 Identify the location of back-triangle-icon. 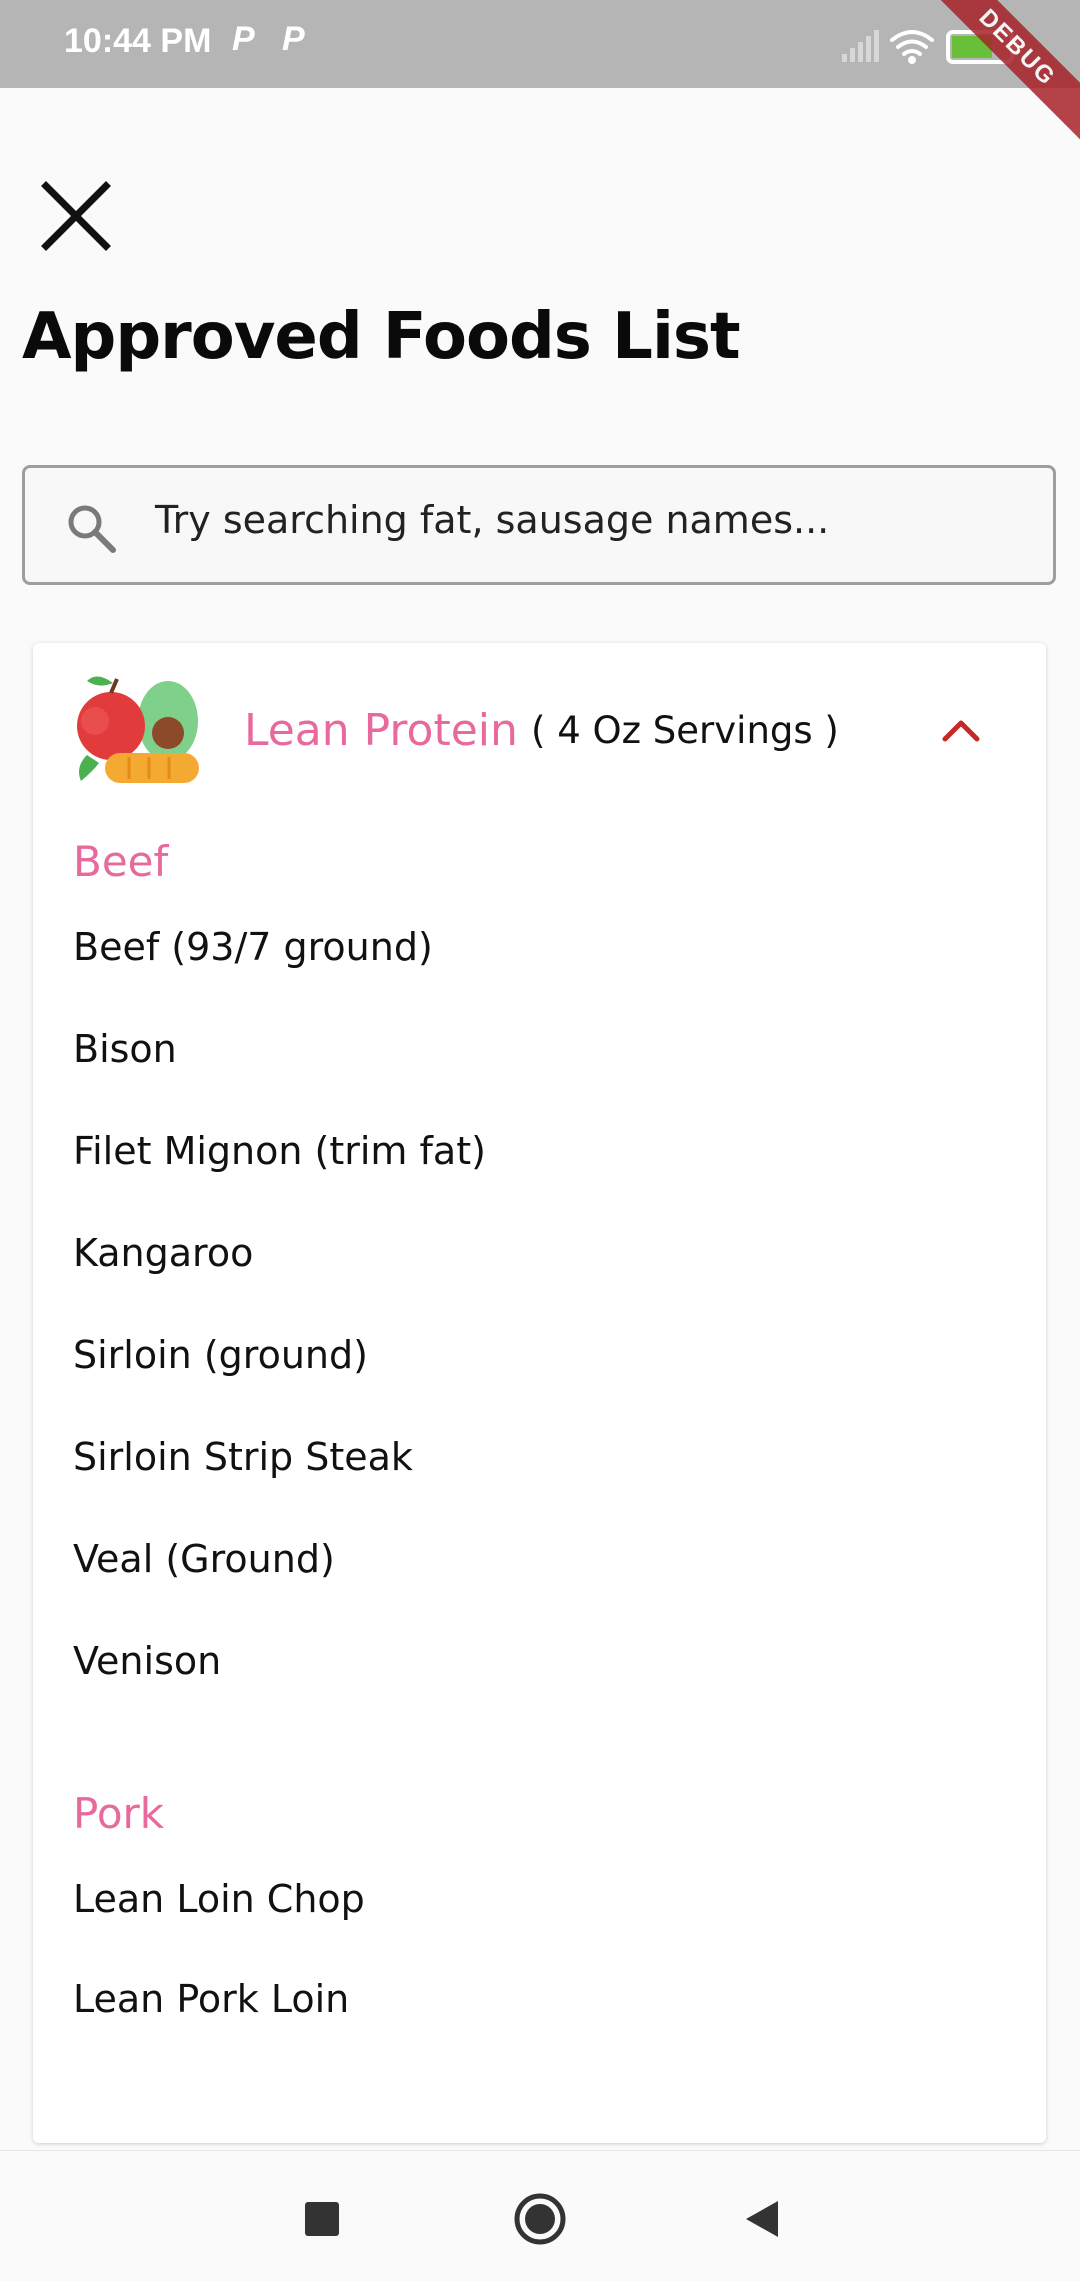
(762, 2219).